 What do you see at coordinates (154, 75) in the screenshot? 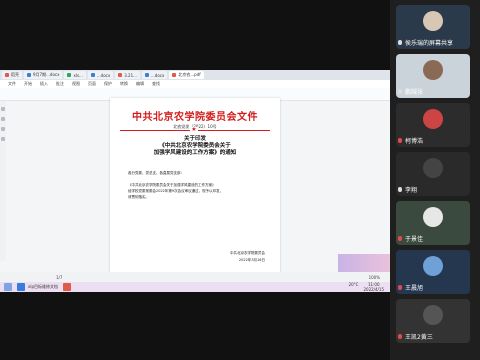
I see `tab-5: ...docx` at bounding box center [154, 75].